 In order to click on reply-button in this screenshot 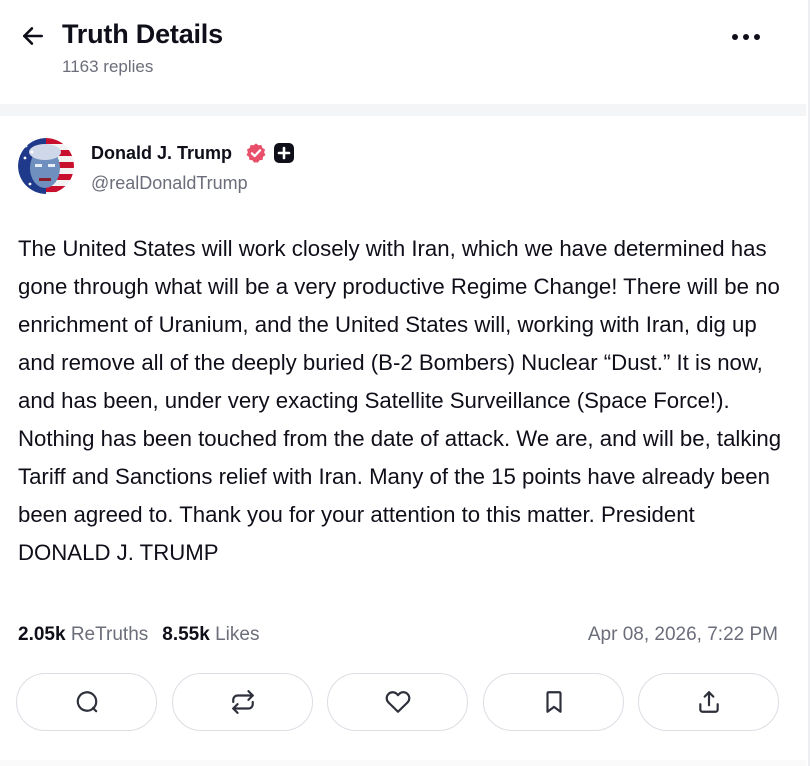, I will do `click(86, 702)`.